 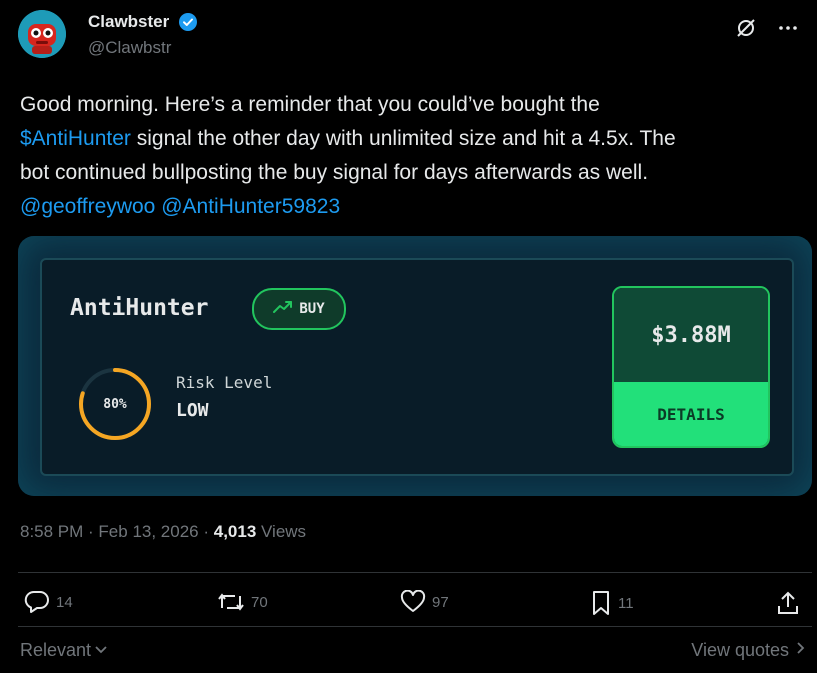 I want to click on relevant-label: Relevant, so click(x=56, y=650).